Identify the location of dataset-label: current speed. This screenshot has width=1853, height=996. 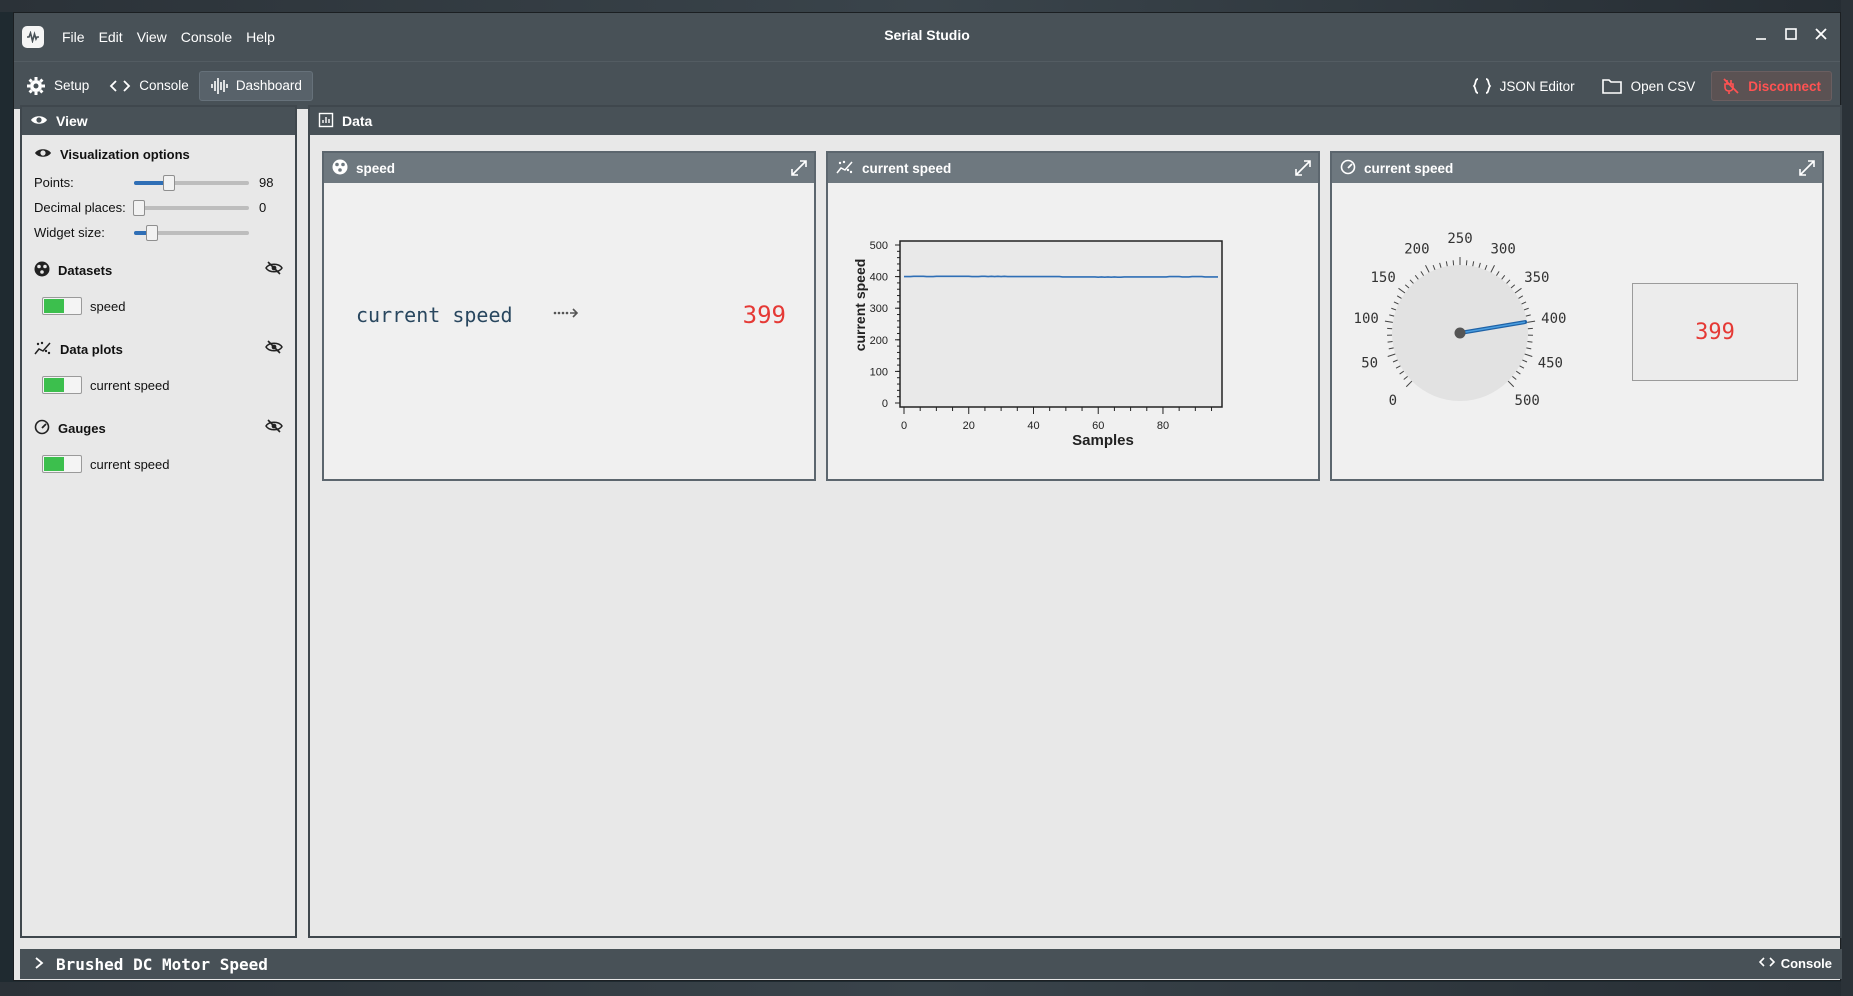
(434, 315).